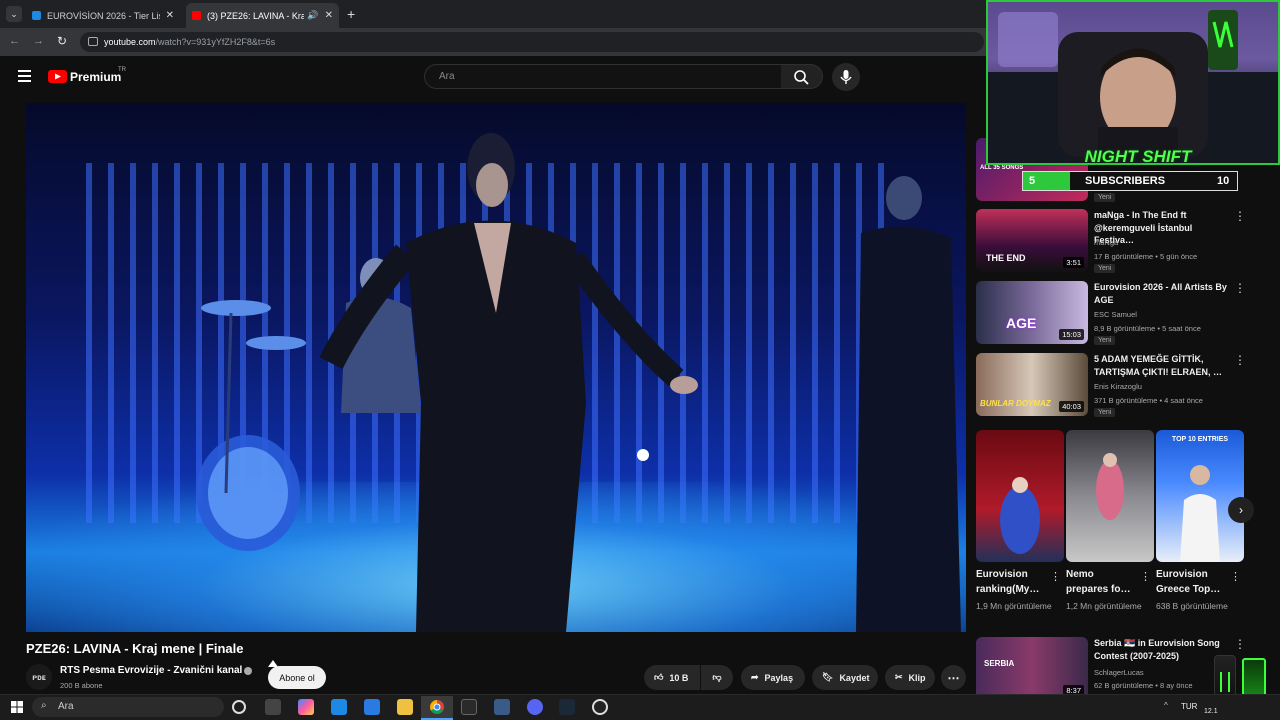  What do you see at coordinates (1138, 156) in the screenshot?
I see `stream-banner: NIGHT SHIFT` at bounding box center [1138, 156].